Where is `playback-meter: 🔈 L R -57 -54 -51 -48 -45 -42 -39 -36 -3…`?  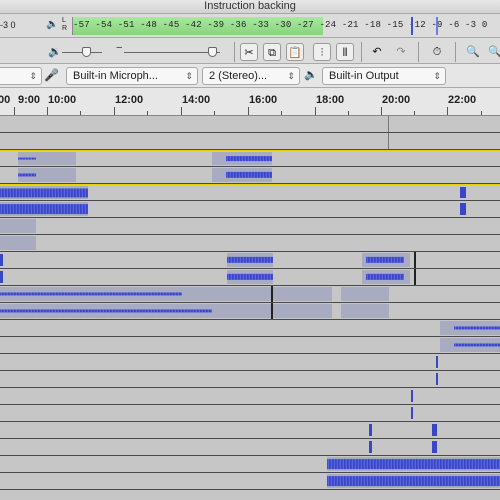
playback-meter: 🔈 L R -57 -54 -51 -48 -45 -42 -39 -36 -3… is located at coordinates (273, 26).